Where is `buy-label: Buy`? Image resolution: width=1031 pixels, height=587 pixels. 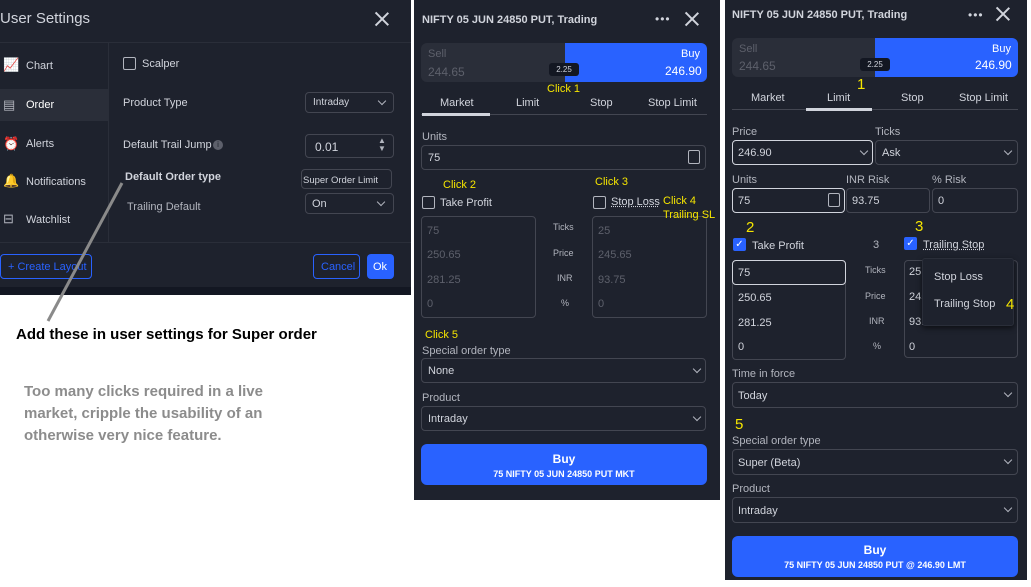
buy-label: Buy is located at coordinates (1001, 49).